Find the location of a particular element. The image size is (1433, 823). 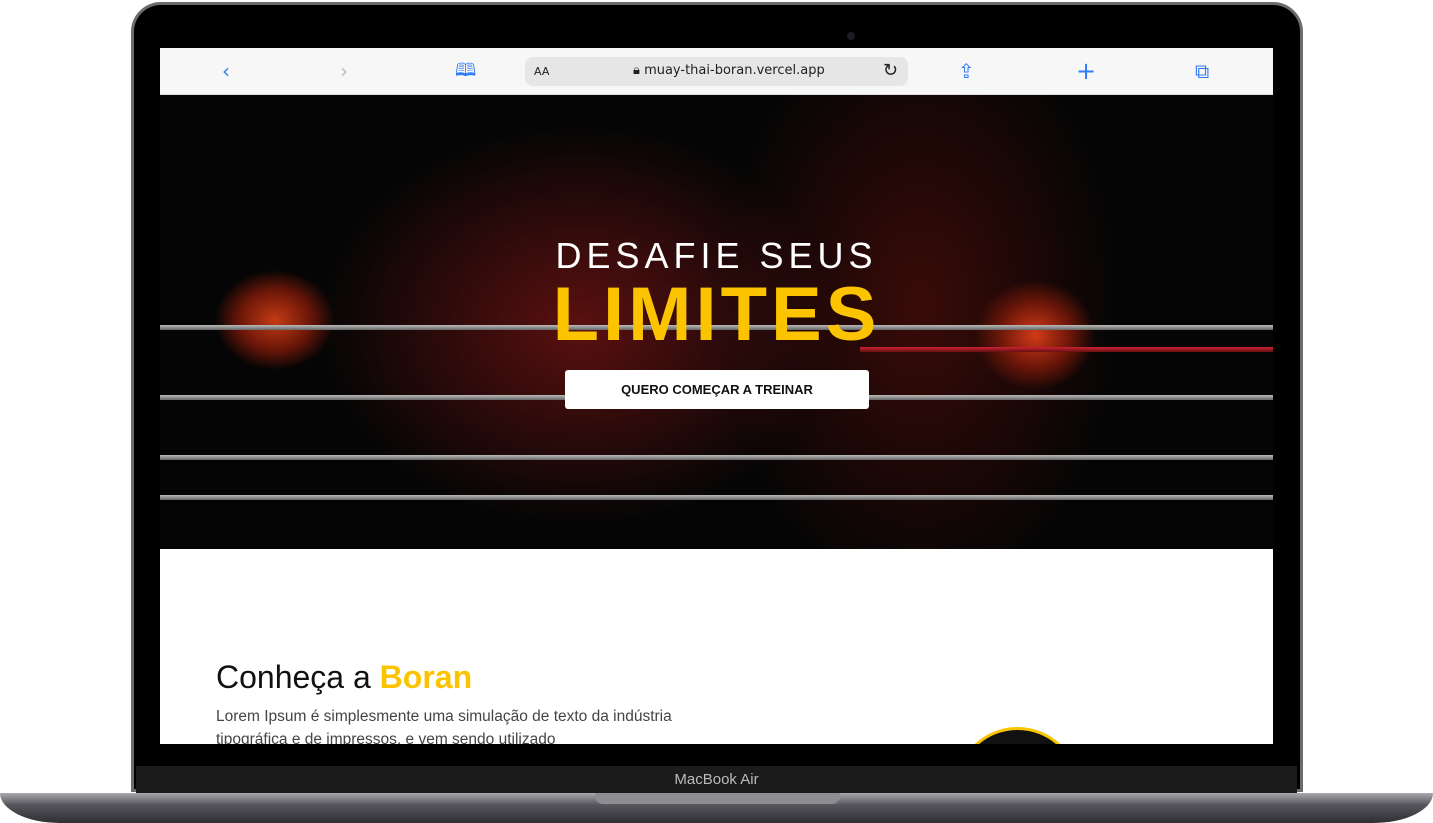

url-value: muay-thai-boran.vercel.app is located at coordinates (734, 70).